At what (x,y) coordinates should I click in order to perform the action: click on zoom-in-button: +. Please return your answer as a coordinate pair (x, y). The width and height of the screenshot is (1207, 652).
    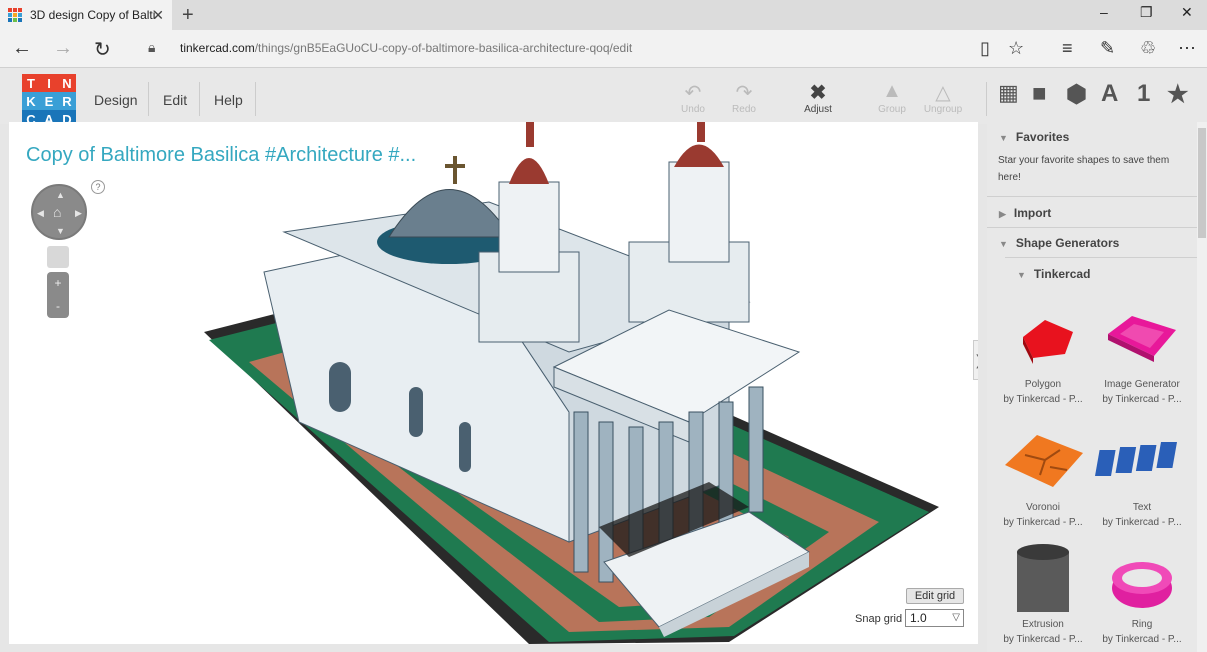
    Looking at the image, I should click on (58, 283).